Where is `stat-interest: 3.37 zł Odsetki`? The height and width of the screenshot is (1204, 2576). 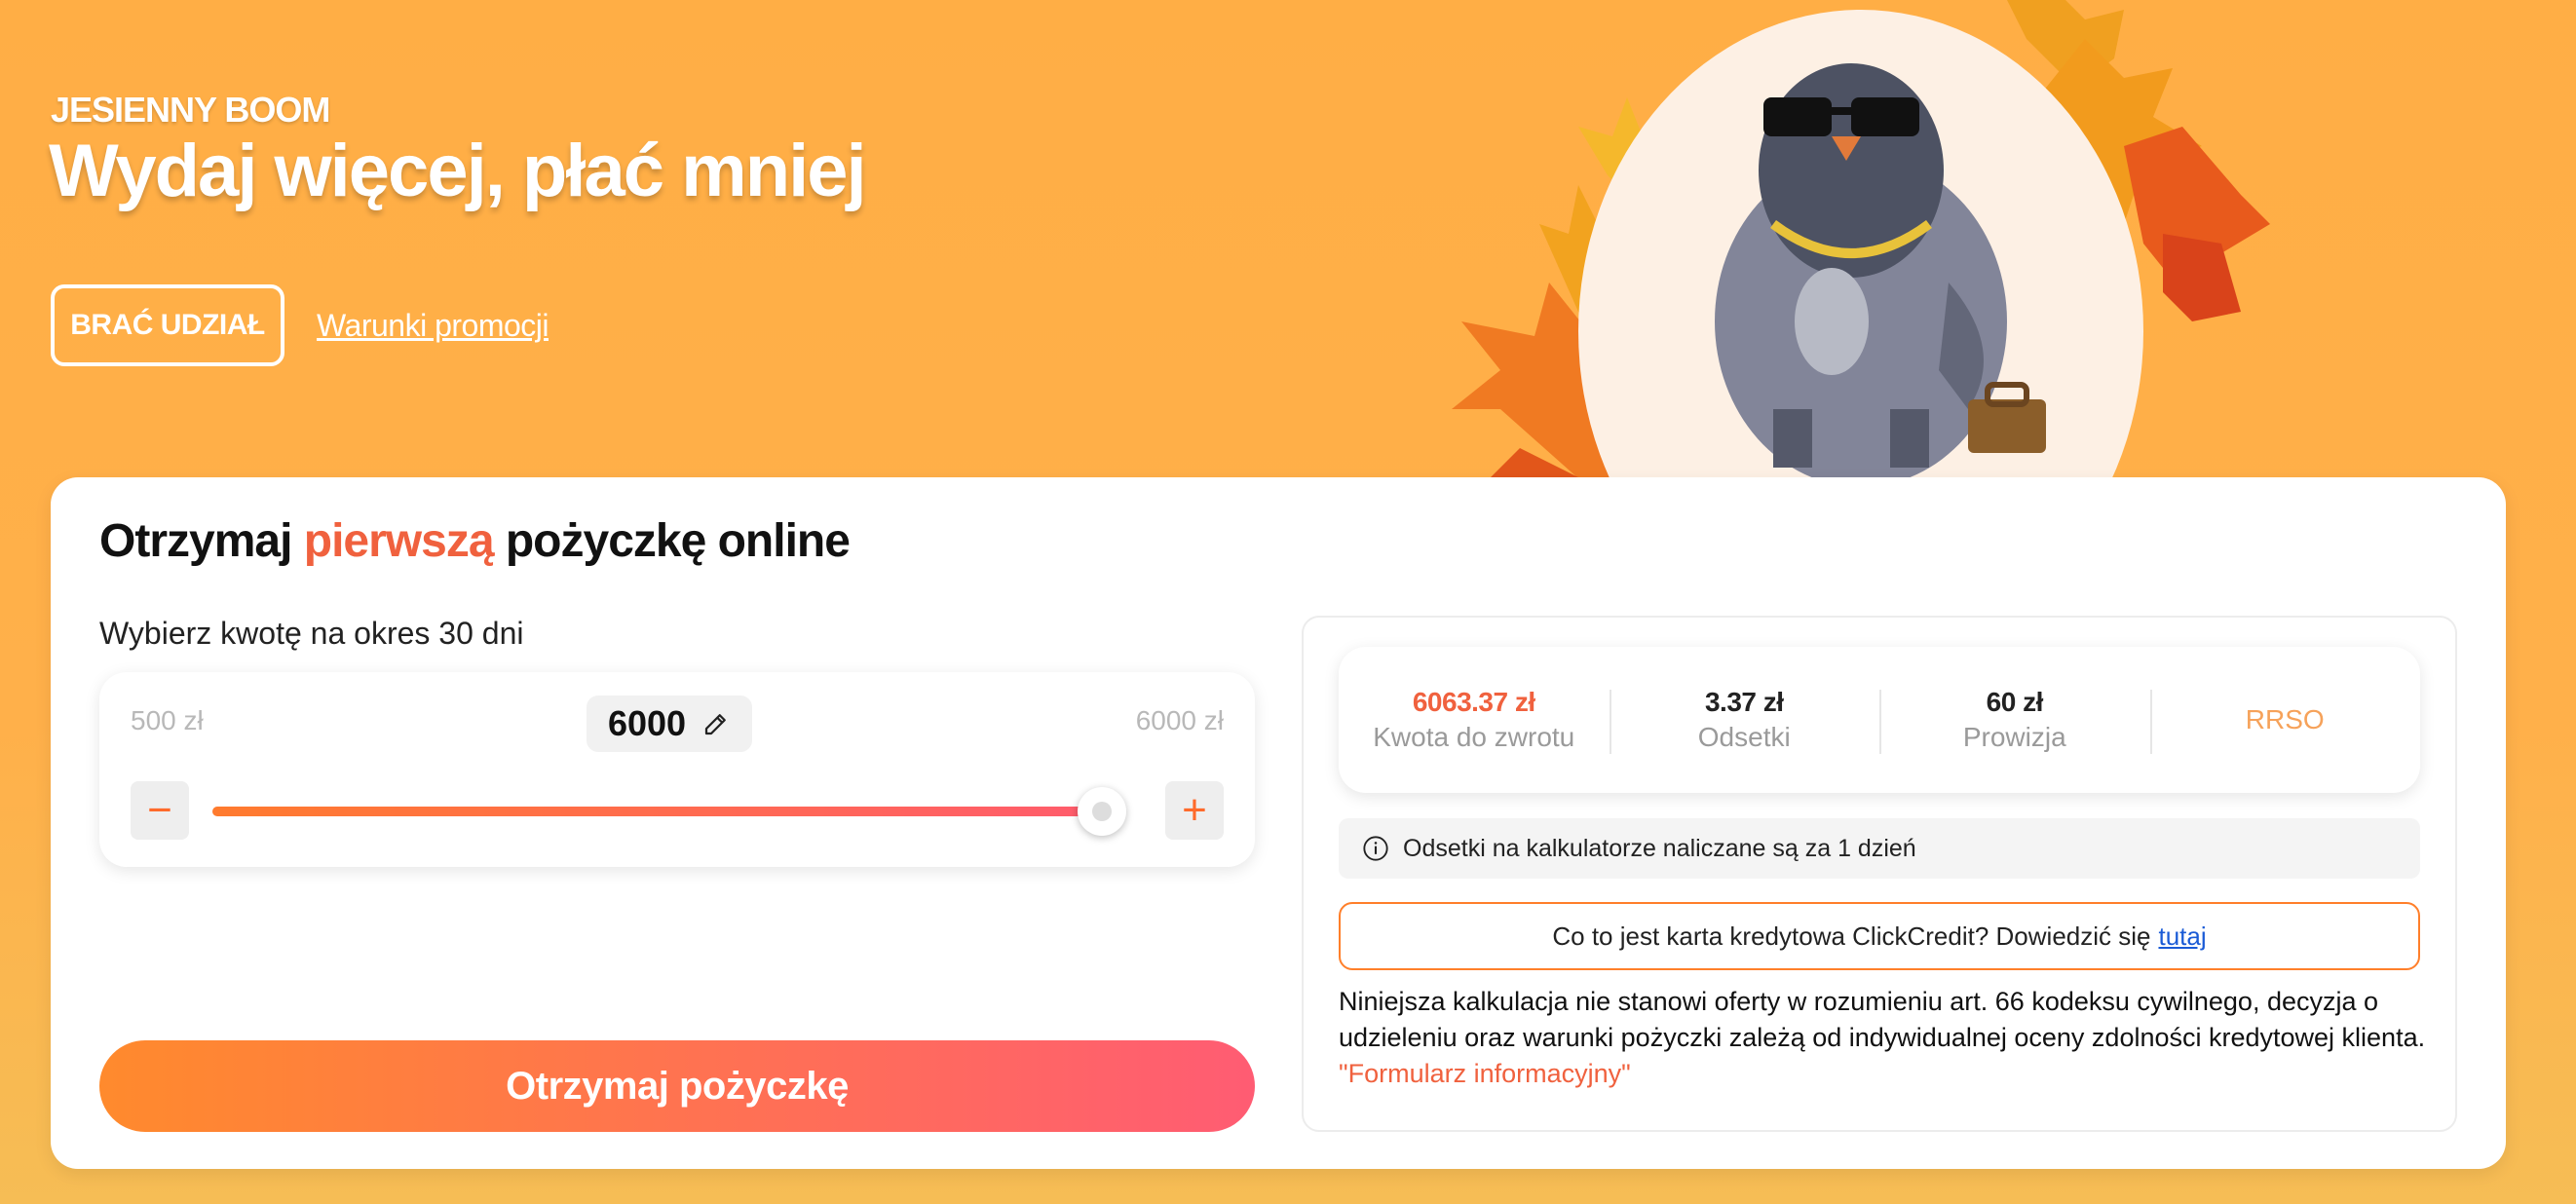
stat-interest: 3.37 zł Odsetki is located at coordinates (1744, 720).